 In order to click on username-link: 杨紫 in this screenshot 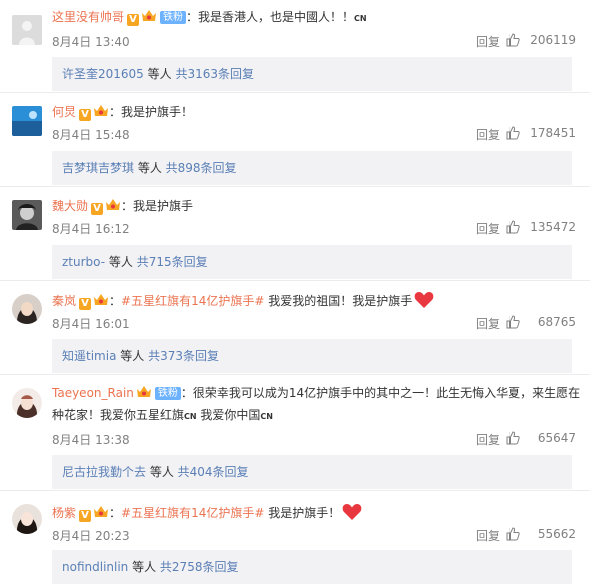, I will do `click(64, 513)`.